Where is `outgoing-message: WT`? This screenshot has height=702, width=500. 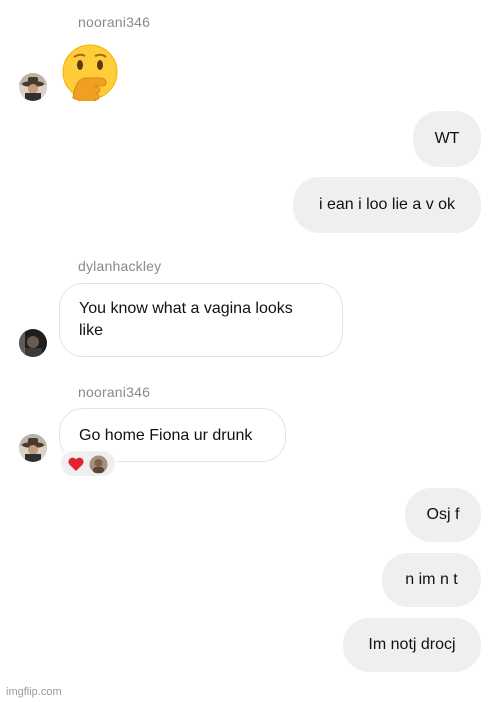 outgoing-message: WT is located at coordinates (447, 139).